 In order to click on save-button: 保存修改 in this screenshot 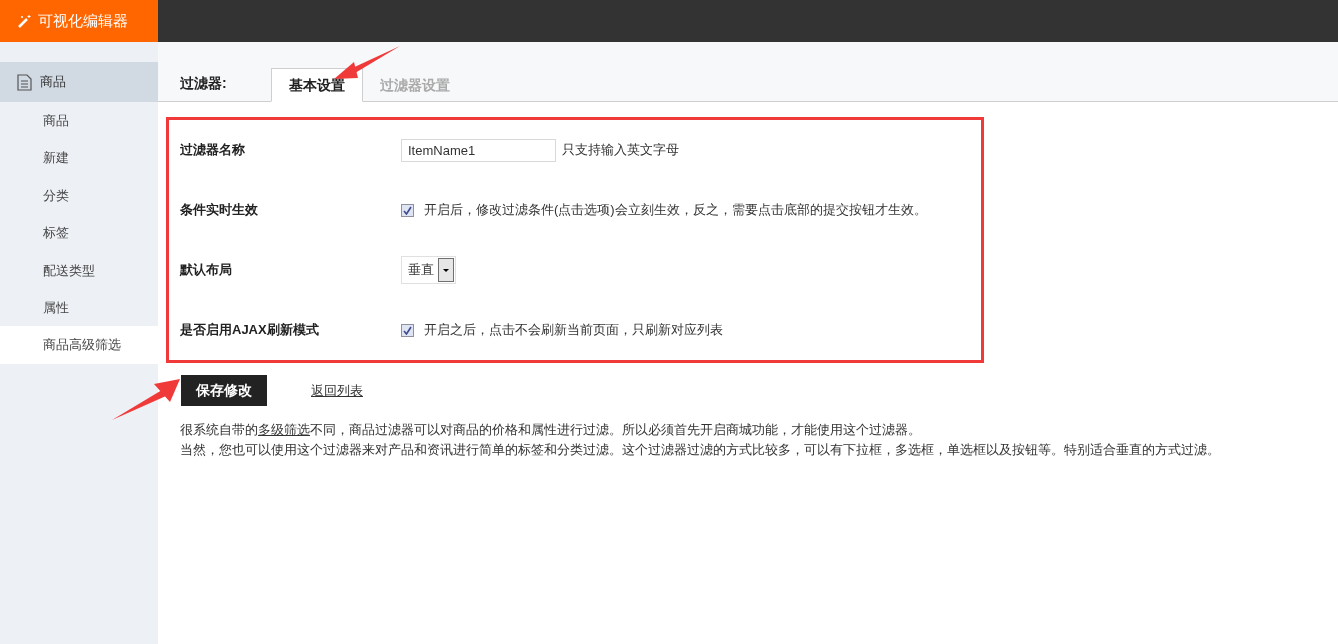, I will do `click(224, 390)`.